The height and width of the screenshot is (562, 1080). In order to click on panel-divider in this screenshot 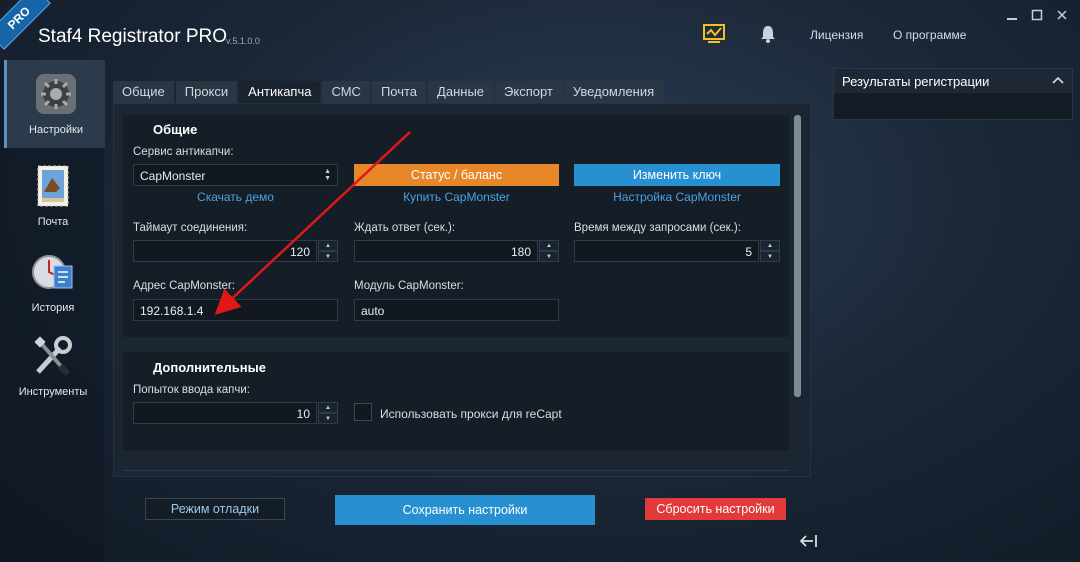, I will do `click(456, 470)`.